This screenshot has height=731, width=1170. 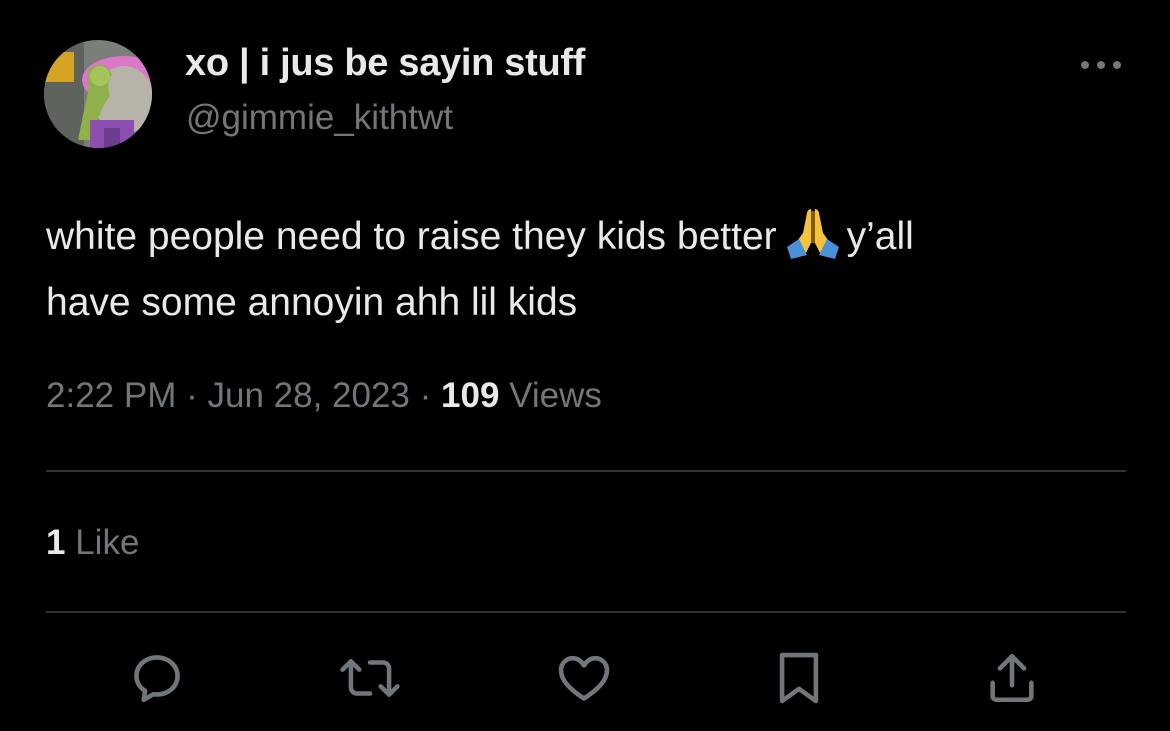 I want to click on reply-button, so click(x=157, y=678).